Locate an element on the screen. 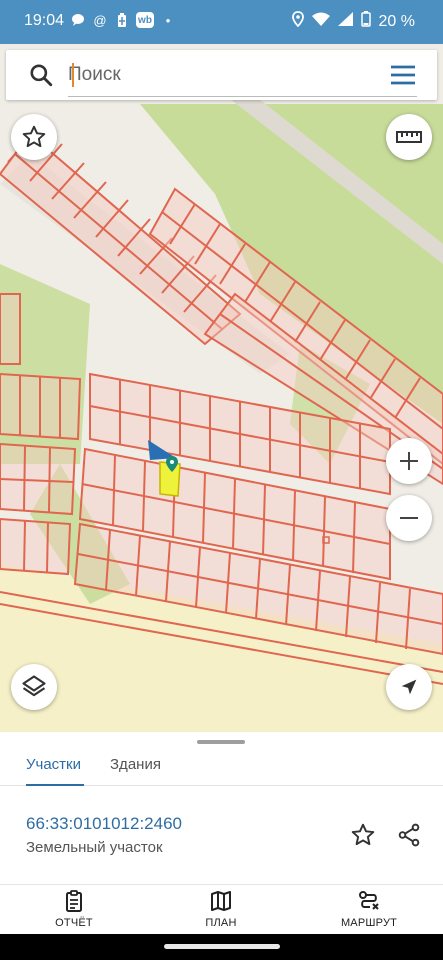 The image size is (443, 960). wifi-icon is located at coordinates (320, 21).